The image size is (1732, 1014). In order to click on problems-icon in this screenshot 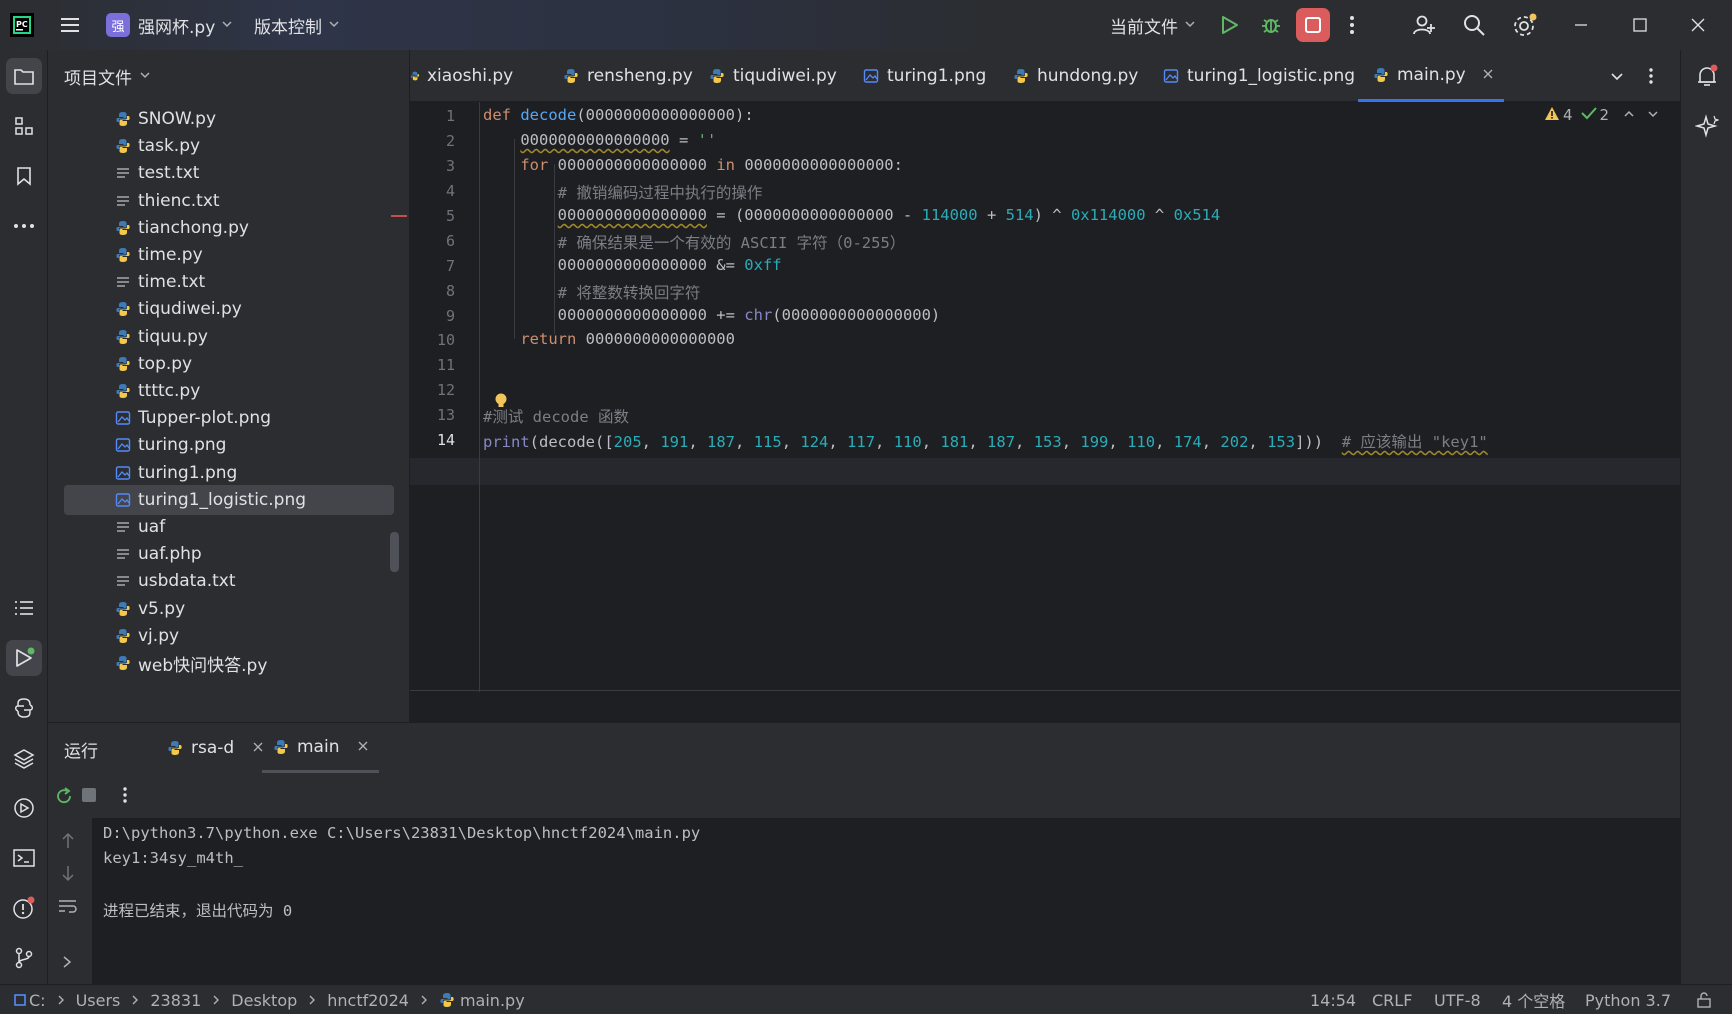, I will do `click(24, 908)`.